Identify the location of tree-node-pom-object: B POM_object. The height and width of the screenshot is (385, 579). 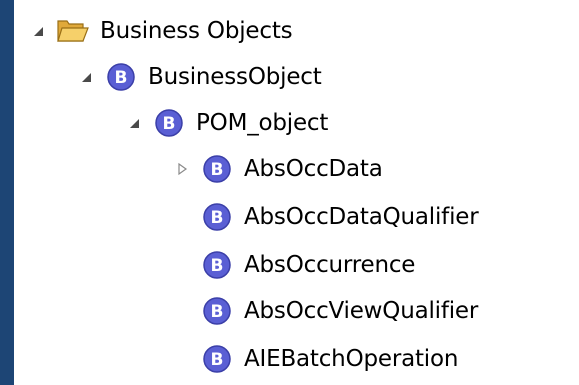
(226, 123).